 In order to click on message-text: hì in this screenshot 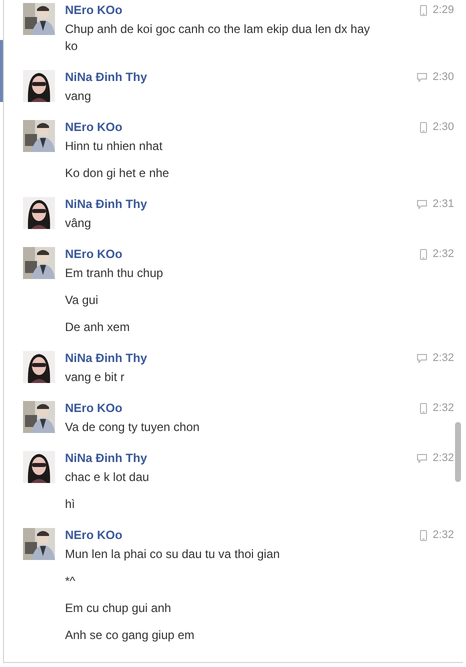, I will do `click(70, 504)`.